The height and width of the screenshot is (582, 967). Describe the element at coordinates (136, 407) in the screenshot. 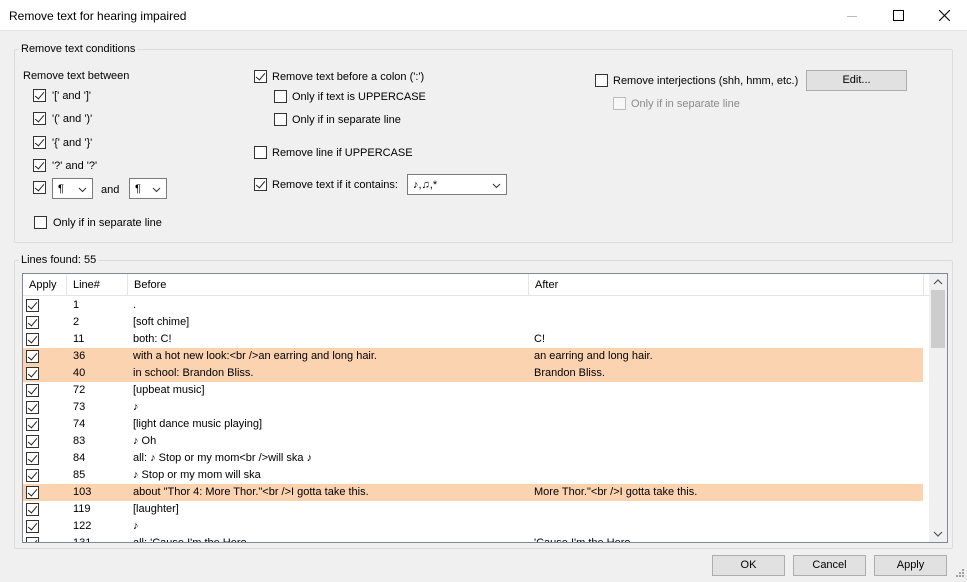

I see `before-cell: ♪` at that location.